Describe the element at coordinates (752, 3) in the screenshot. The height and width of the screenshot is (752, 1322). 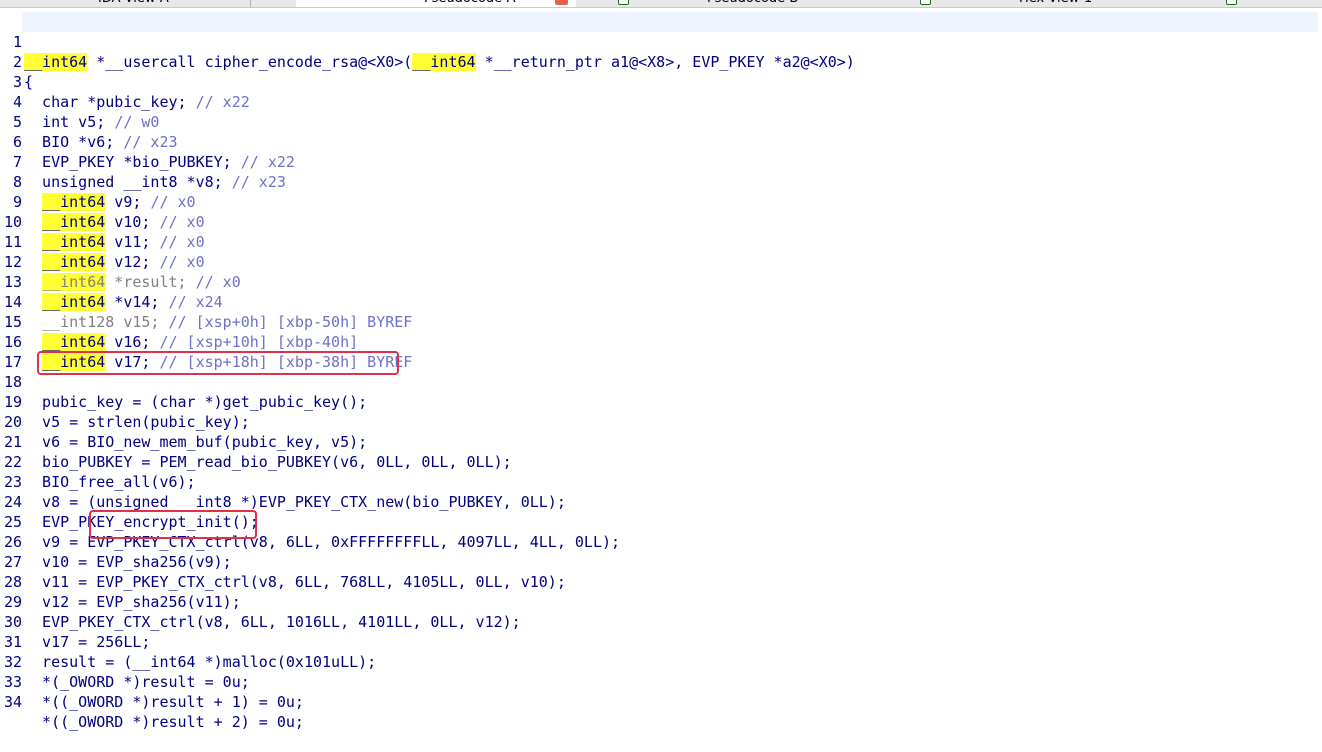
I see `tab-label: Pseudocode-B` at that location.